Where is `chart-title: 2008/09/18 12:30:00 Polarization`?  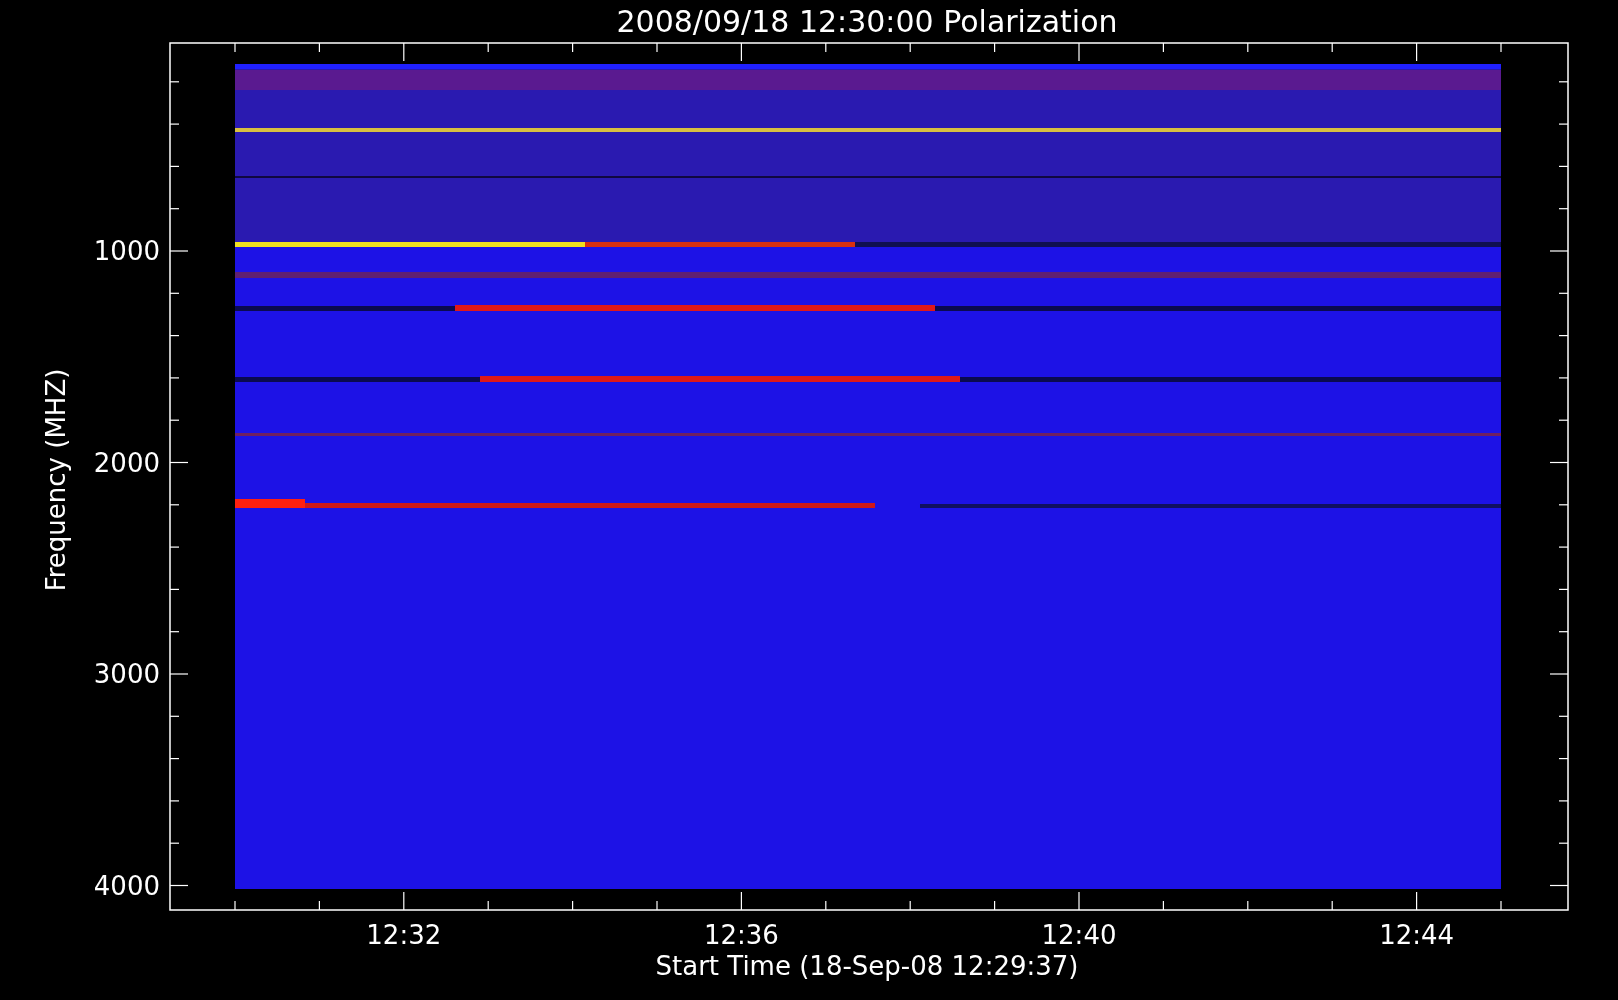 chart-title: 2008/09/18 12:30:00 Polarization is located at coordinates (867, 21).